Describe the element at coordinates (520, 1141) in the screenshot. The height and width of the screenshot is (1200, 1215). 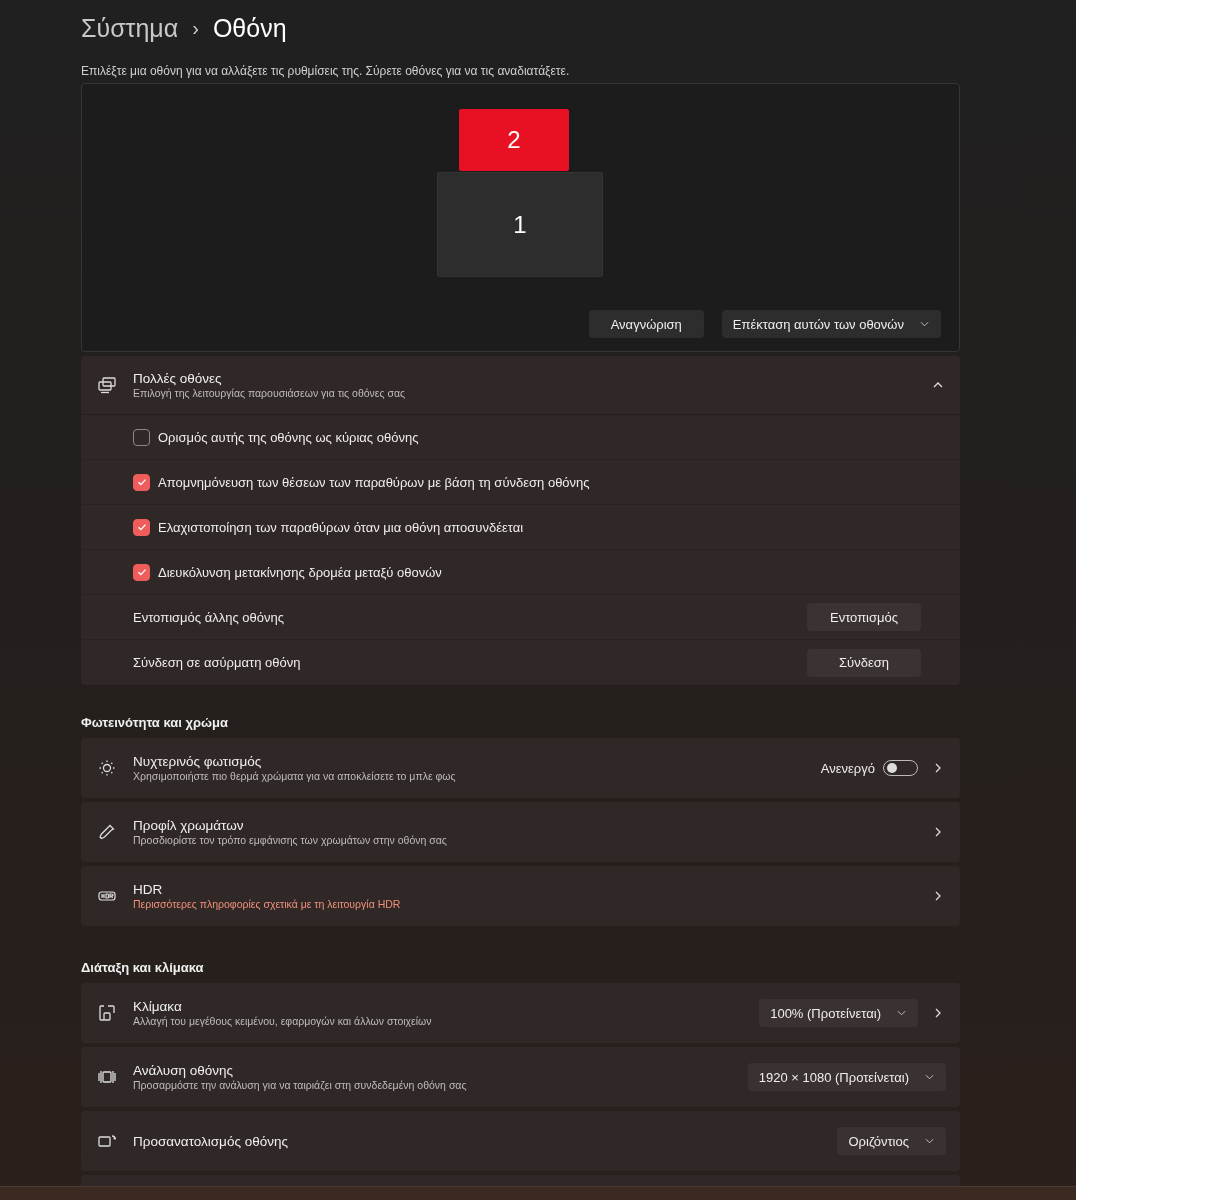
I see `setting-card: Προσανατολισμός οθόνης Οριζόντιος` at that location.